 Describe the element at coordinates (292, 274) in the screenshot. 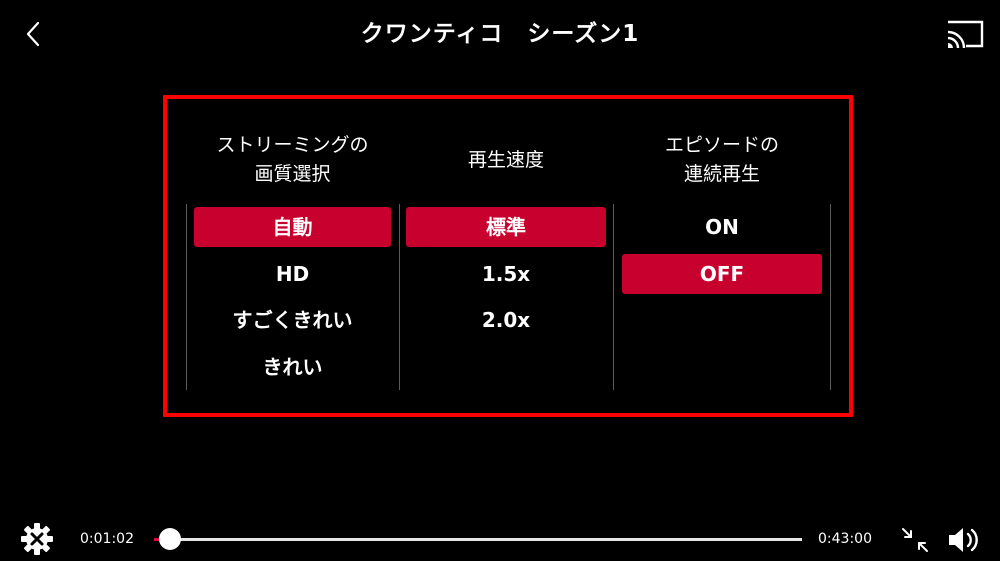

I see `quality-option: HD` at that location.